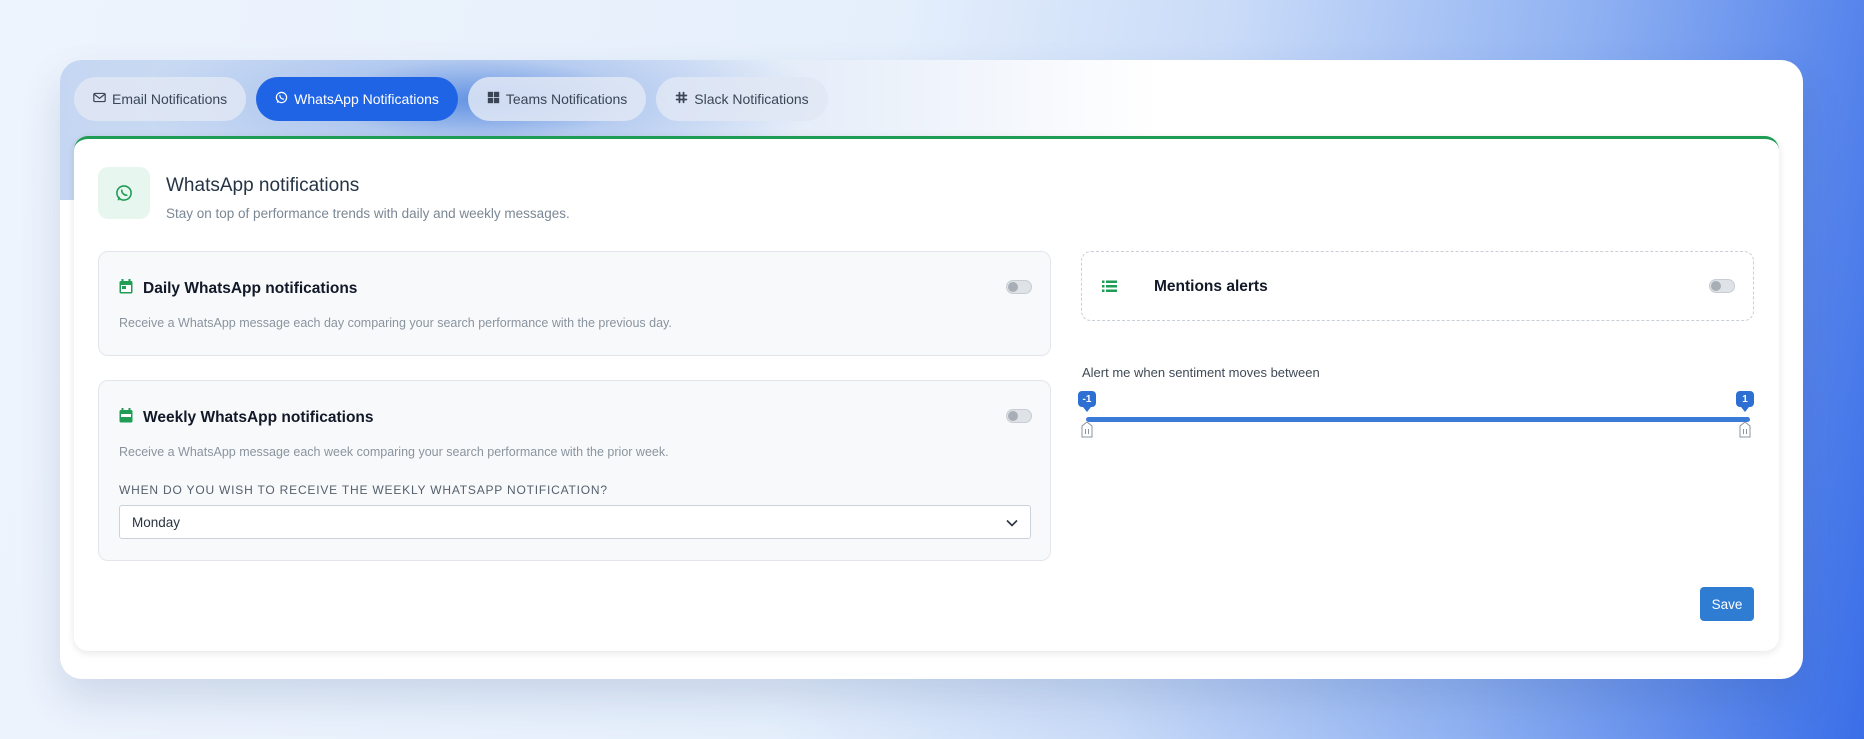 The height and width of the screenshot is (739, 1864). I want to click on tab-label: WhatsApp Notifications, so click(366, 99).